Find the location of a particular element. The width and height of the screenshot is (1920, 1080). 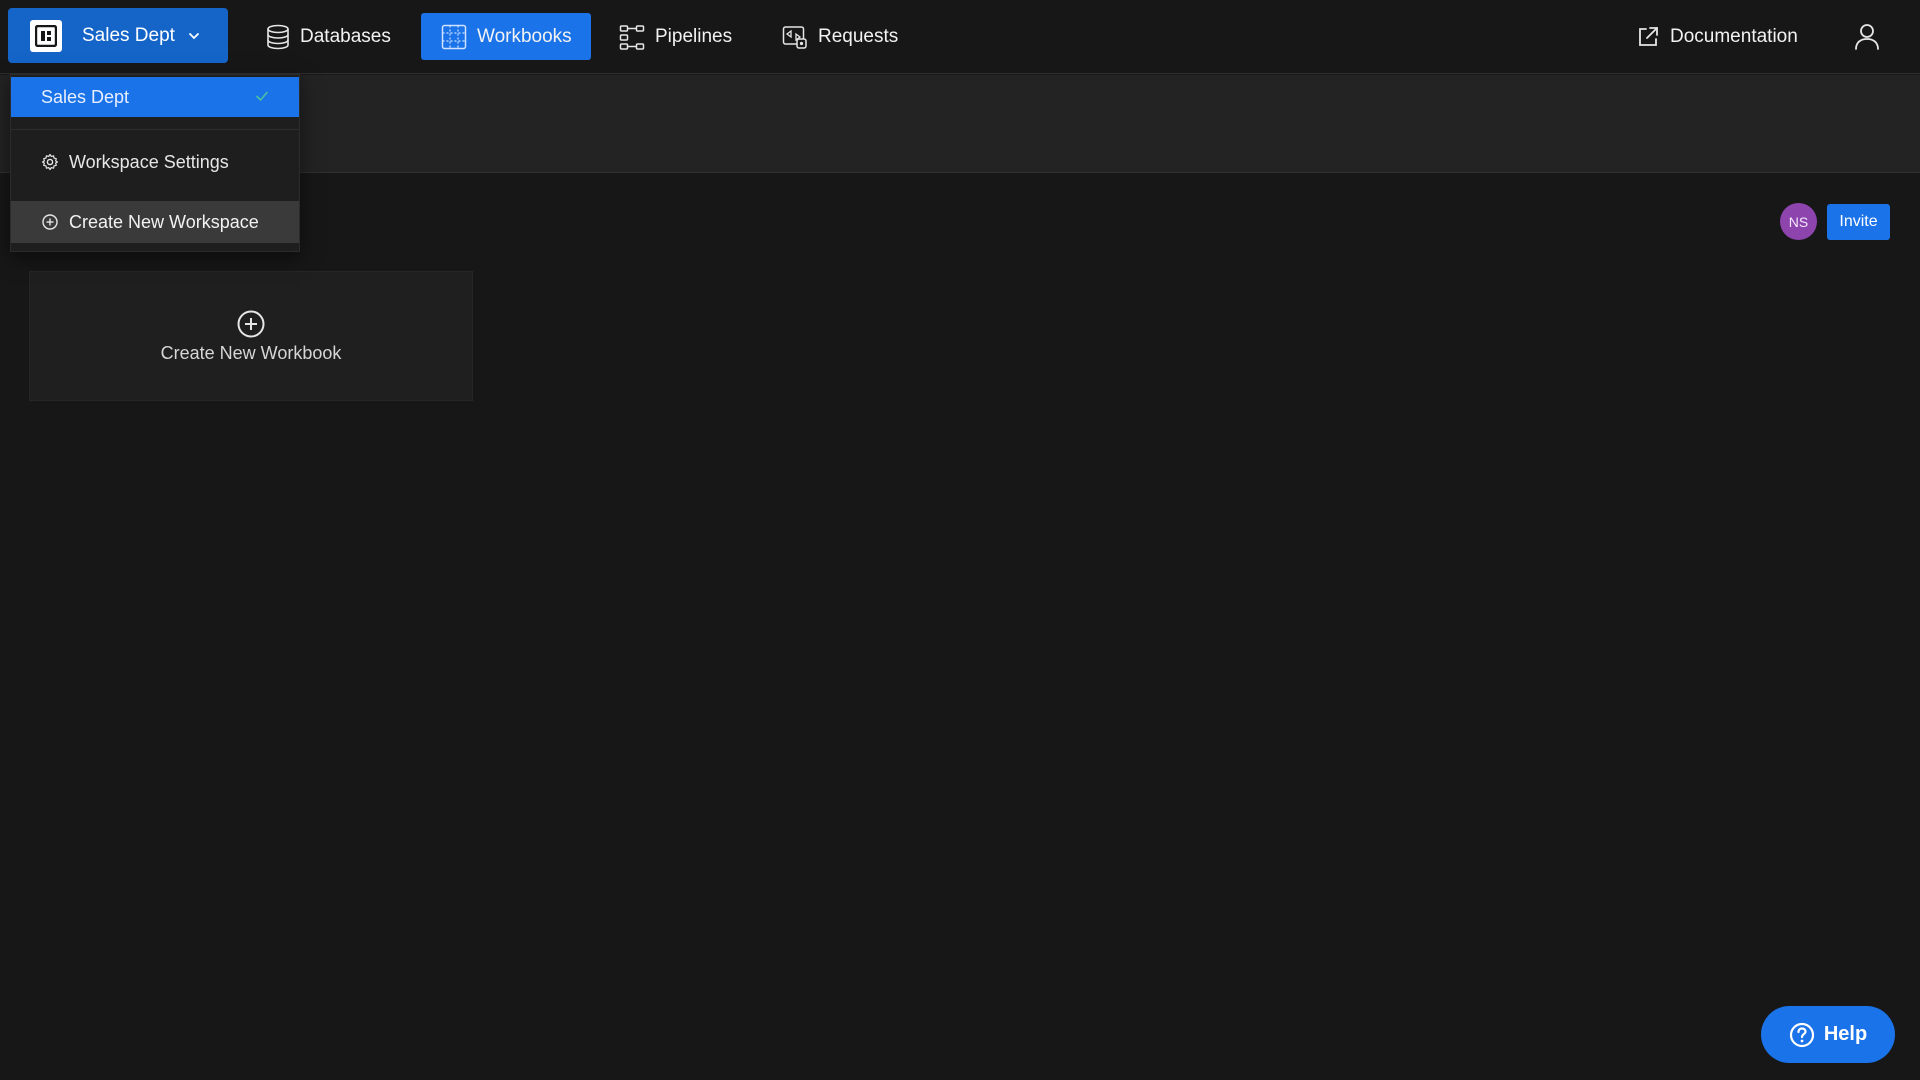

avatar: NS is located at coordinates (1798, 221).